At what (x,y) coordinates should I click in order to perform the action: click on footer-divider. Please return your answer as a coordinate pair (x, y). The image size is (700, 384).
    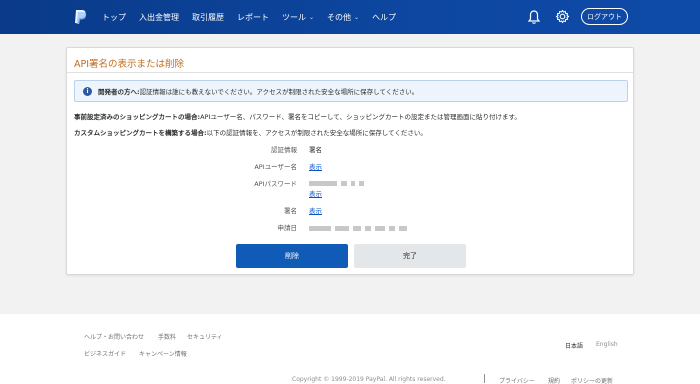
    Looking at the image, I should click on (484, 378).